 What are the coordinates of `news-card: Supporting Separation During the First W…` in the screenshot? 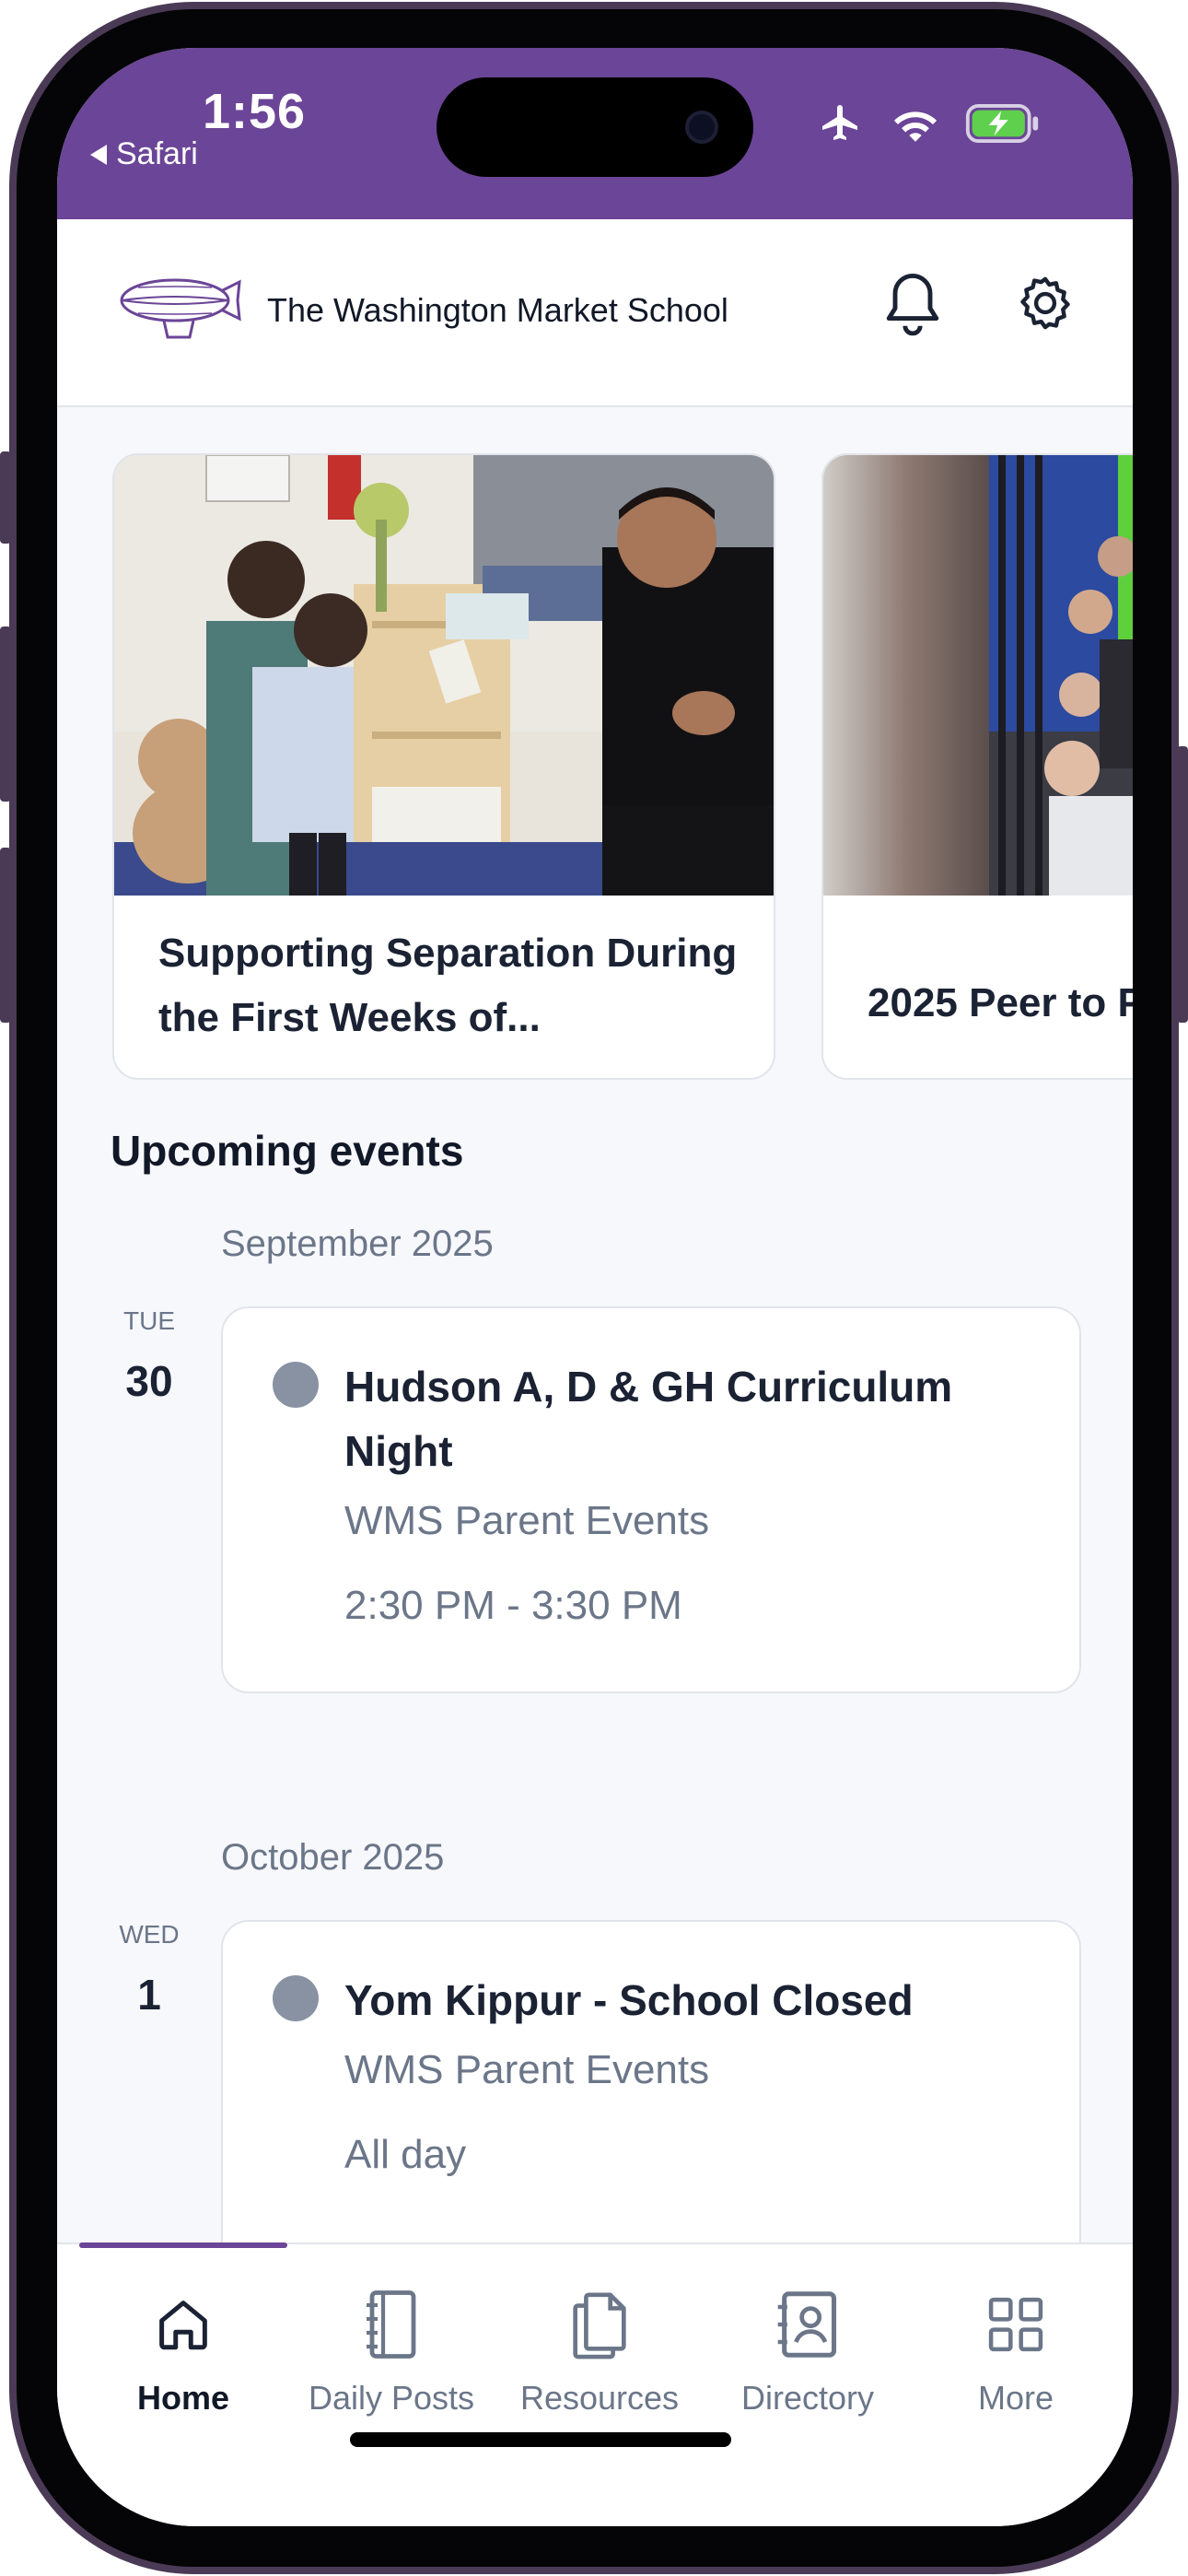 It's located at (444, 766).